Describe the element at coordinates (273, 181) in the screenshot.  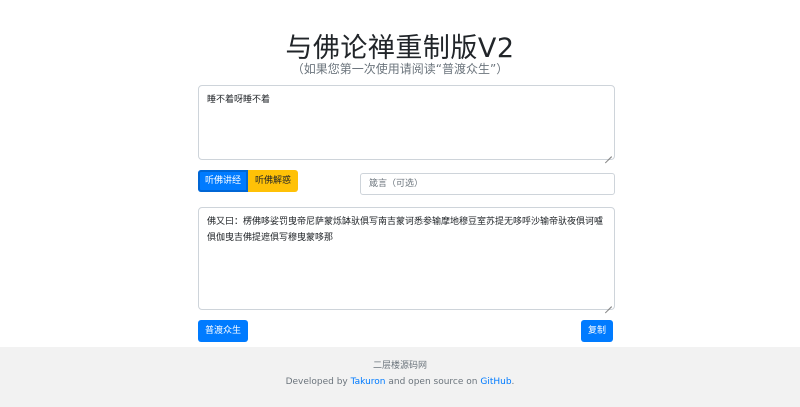
I see `decode-button: 听佛解惑` at that location.